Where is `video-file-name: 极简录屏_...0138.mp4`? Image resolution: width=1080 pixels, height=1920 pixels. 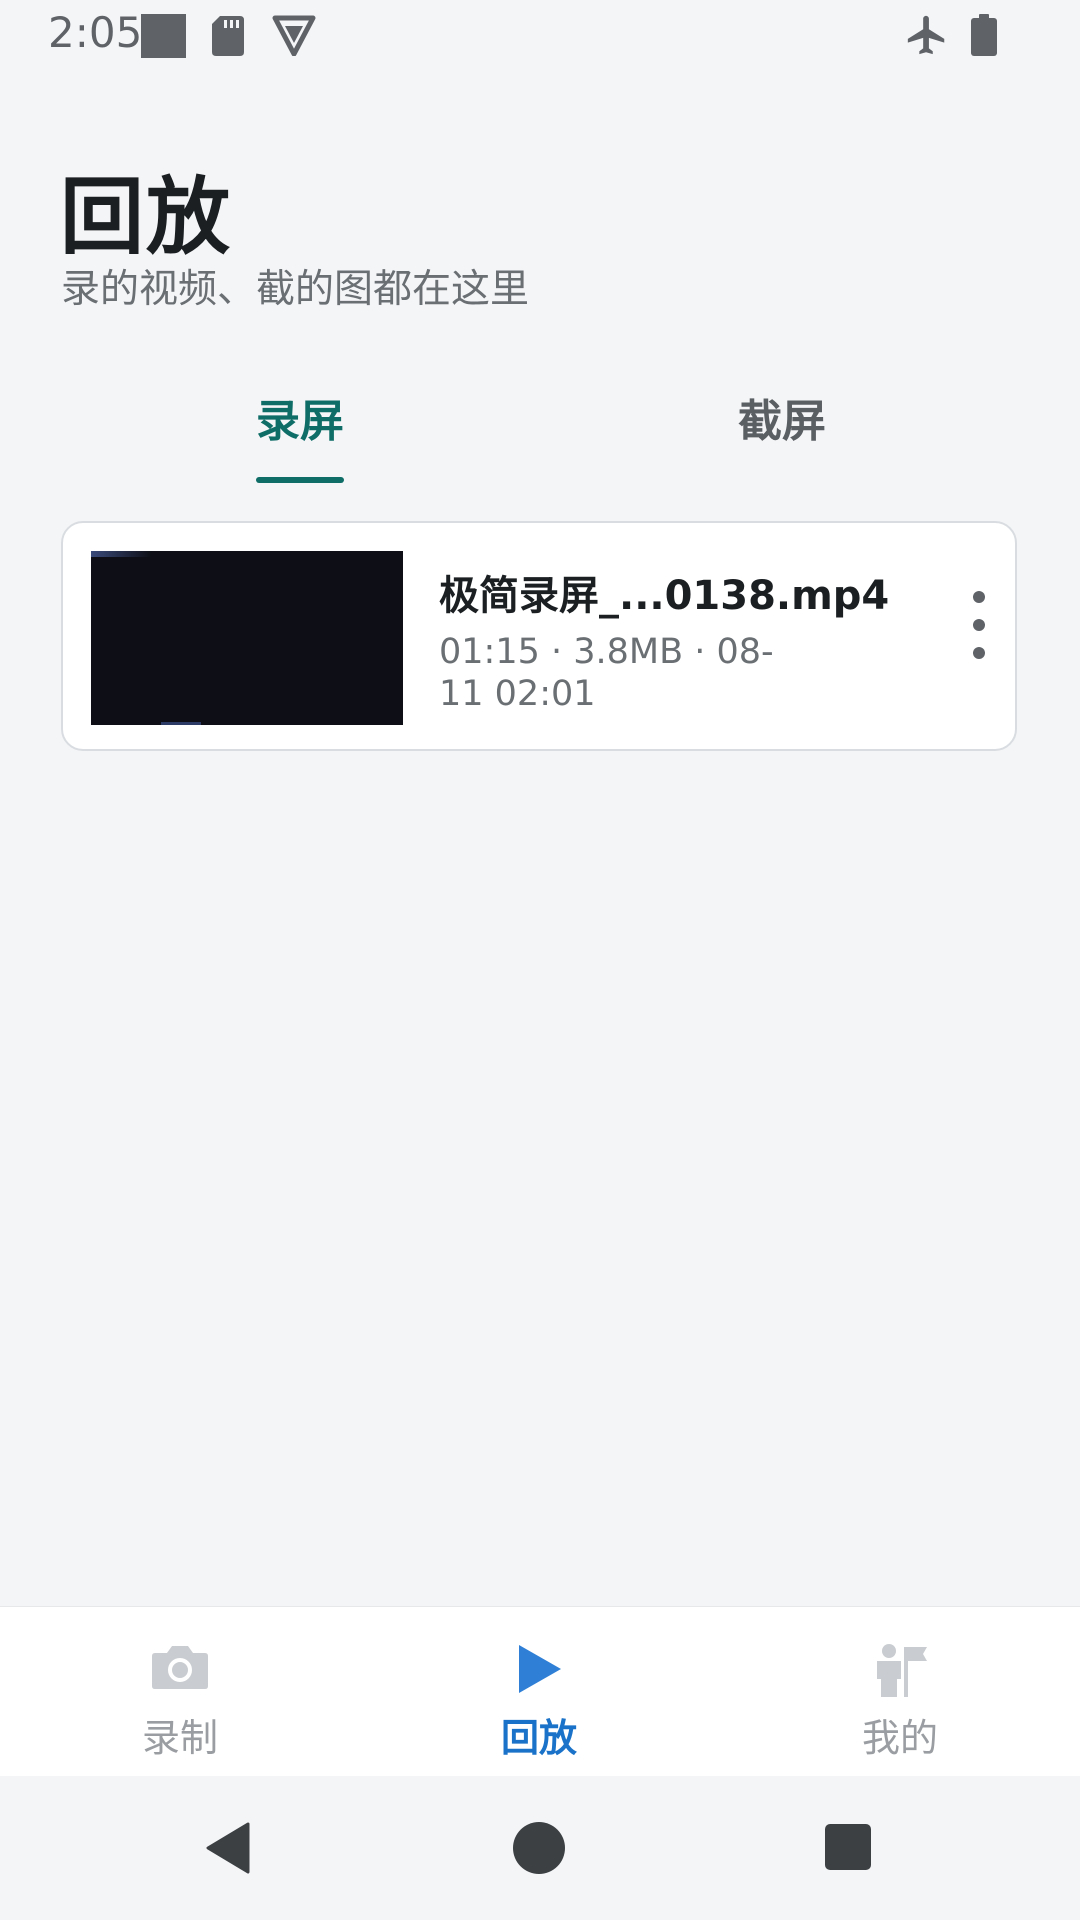
video-file-name: 极简录屏_...0138.mp4 is located at coordinates (664, 596).